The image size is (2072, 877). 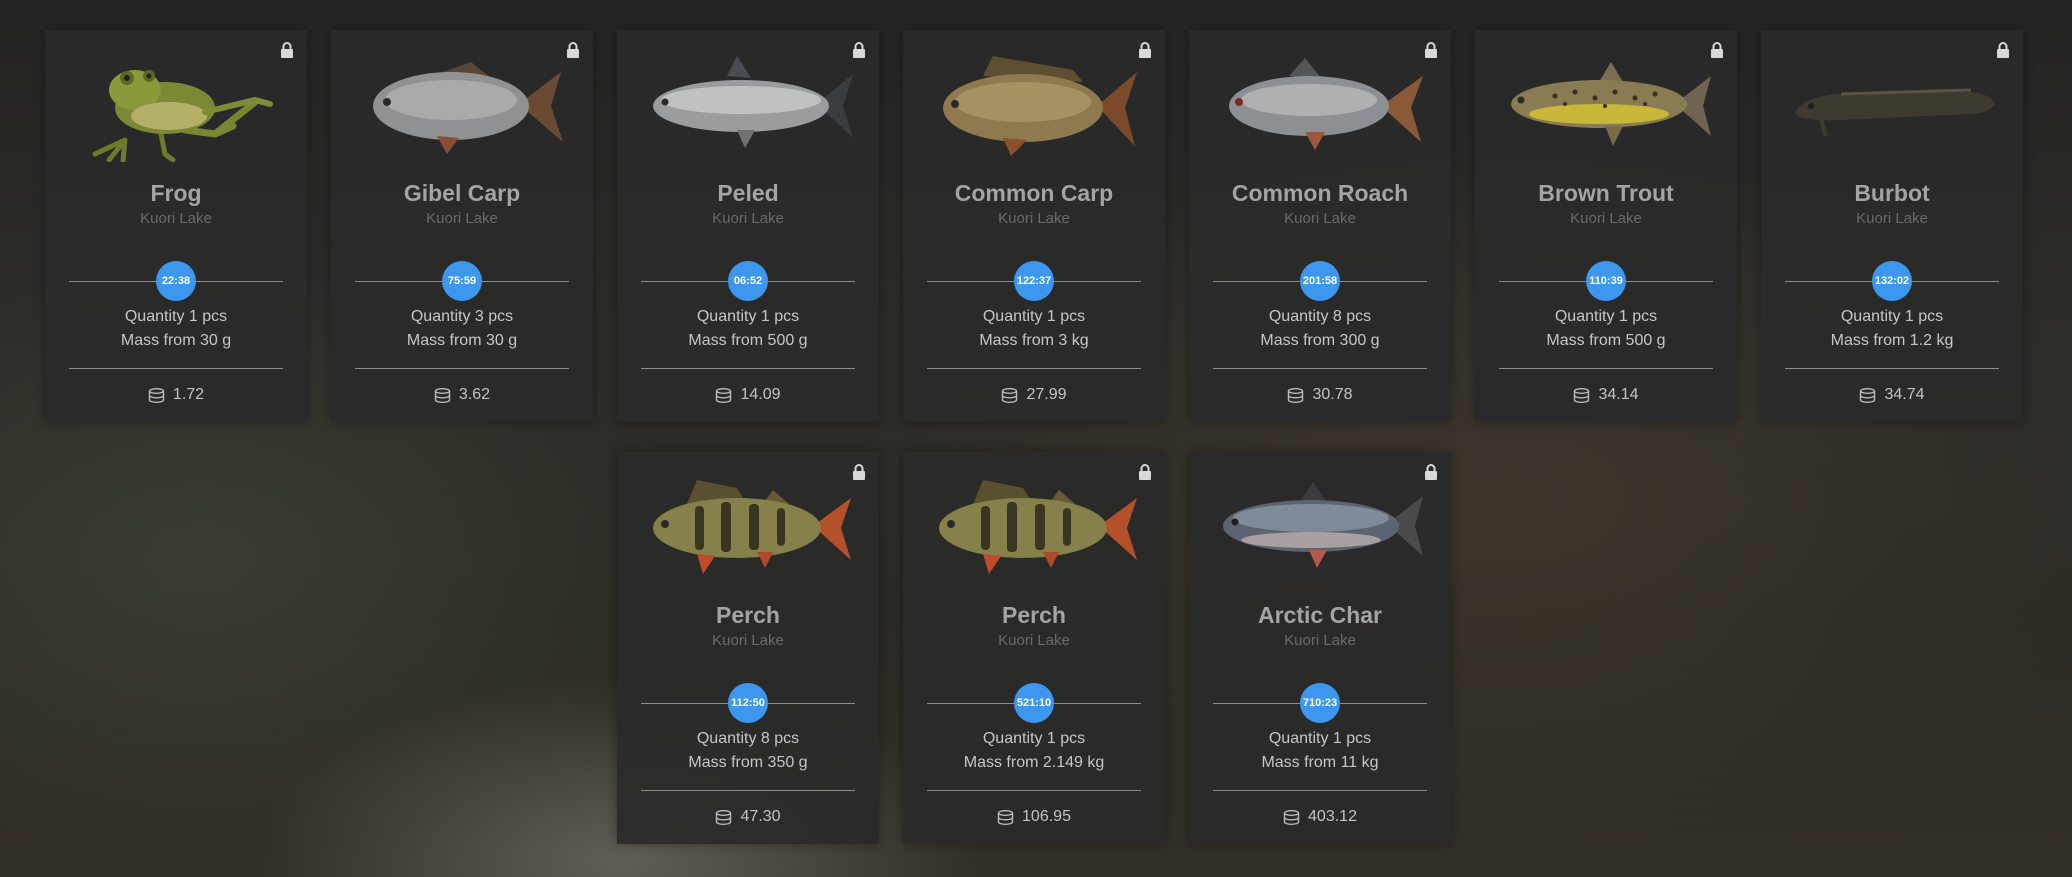 I want to click on gibel-carp-image, so click(x=468, y=108).